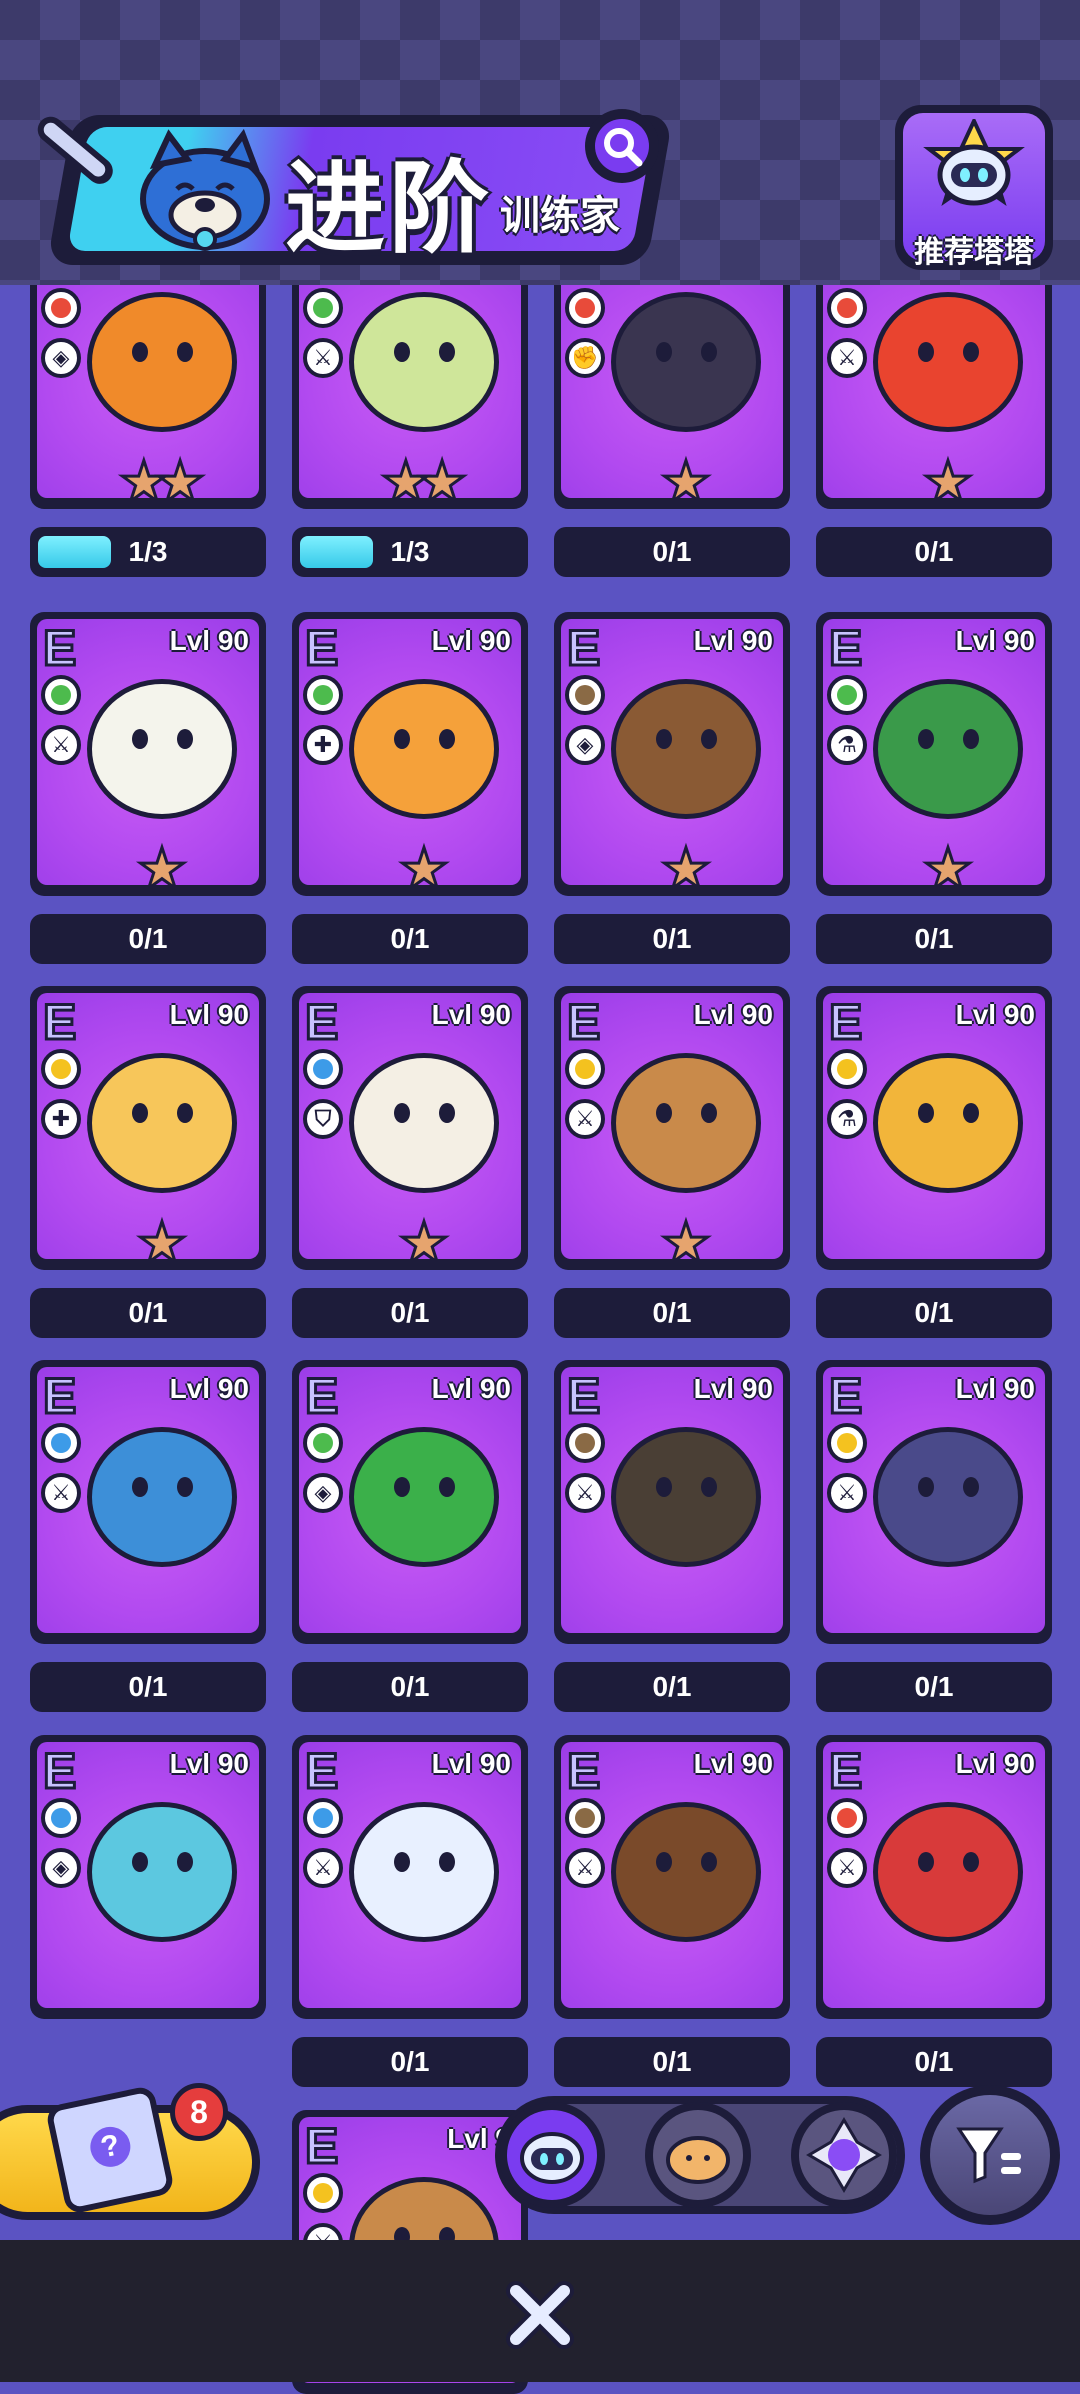 Image resolution: width=1080 pixels, height=2394 pixels. I want to click on filter-icon, so click(988, 2155).